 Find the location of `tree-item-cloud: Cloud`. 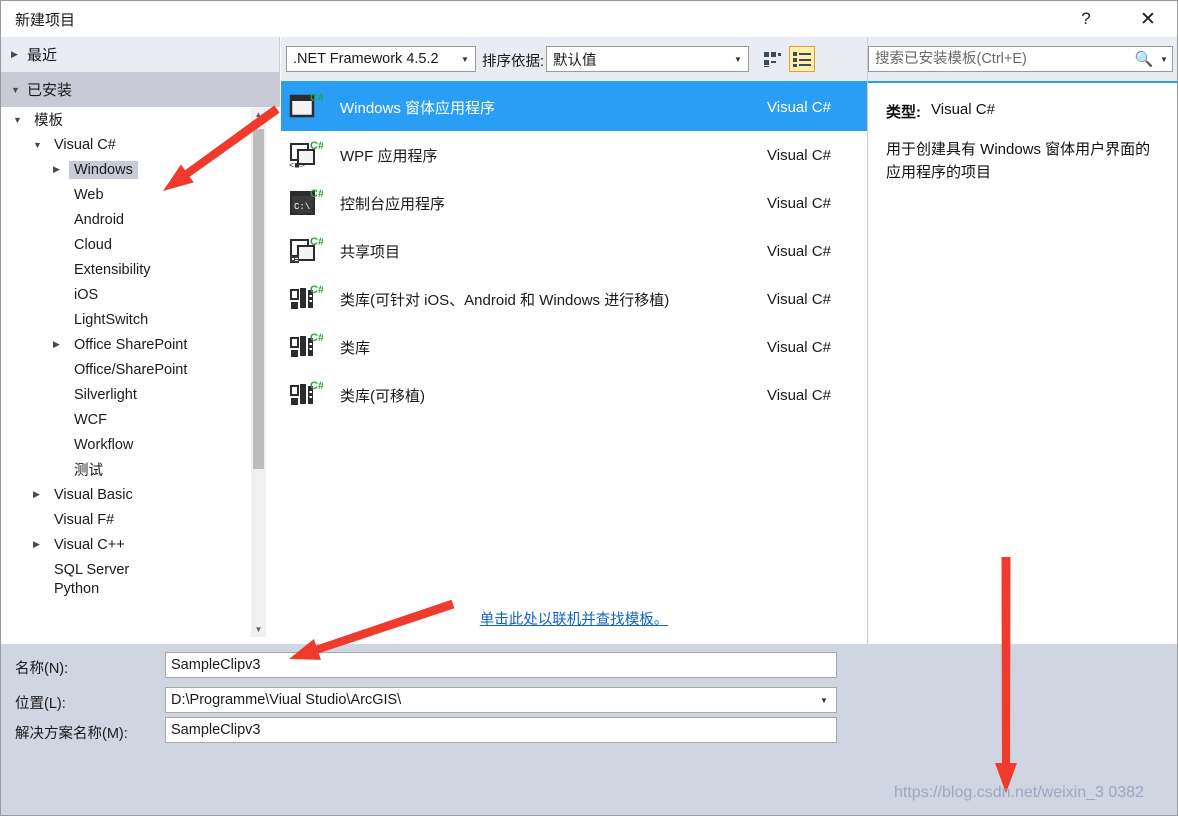

tree-item-cloud: Cloud is located at coordinates (140, 244).